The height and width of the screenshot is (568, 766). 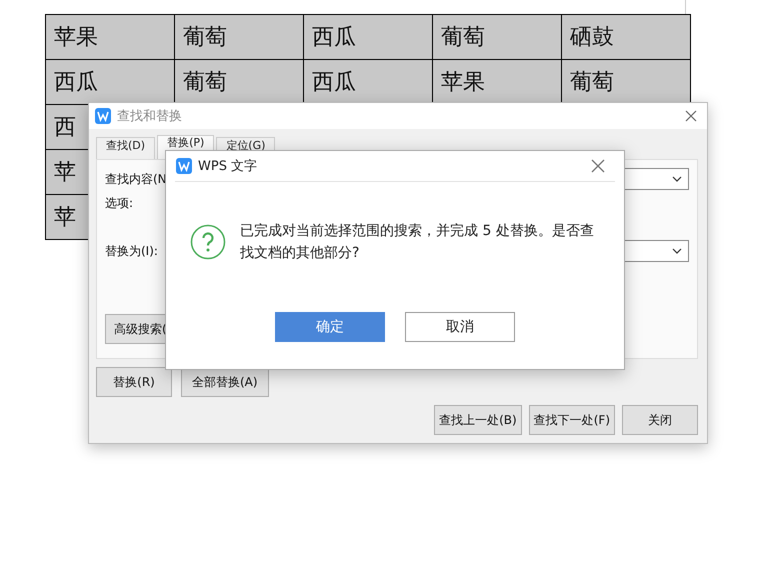 I want to click on message-text: 已完成对当前选择范围的搜索，并完成 5 处替换。是否查找文档的其他部分?, so click(x=417, y=242).